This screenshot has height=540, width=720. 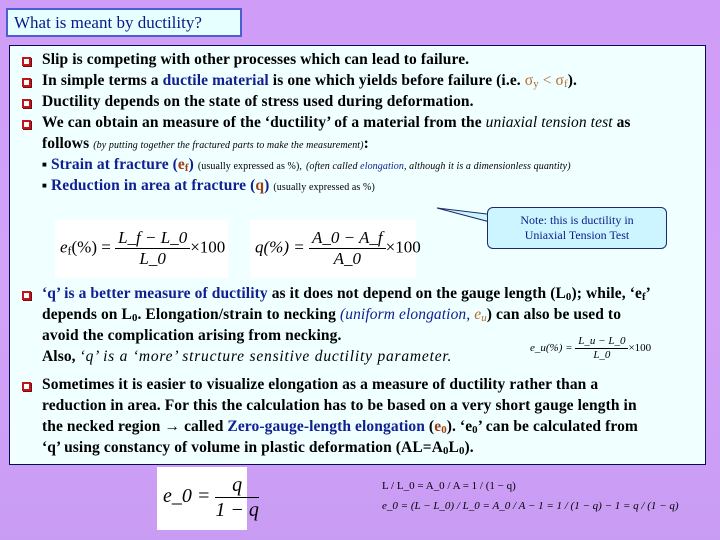 I want to click on chain-term: q / (1 − q), so click(x=656, y=506).